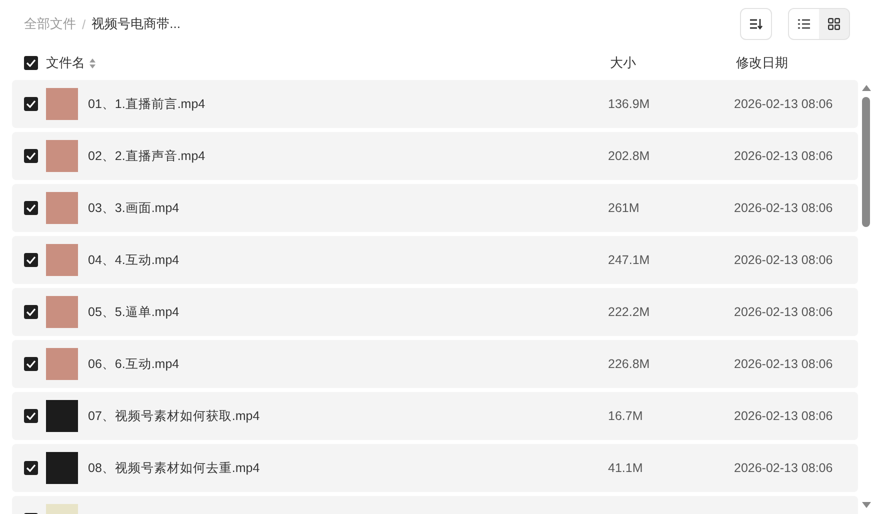 The height and width of the screenshot is (514, 874). What do you see at coordinates (629, 104) in the screenshot?
I see `file-size: 136.9M` at bounding box center [629, 104].